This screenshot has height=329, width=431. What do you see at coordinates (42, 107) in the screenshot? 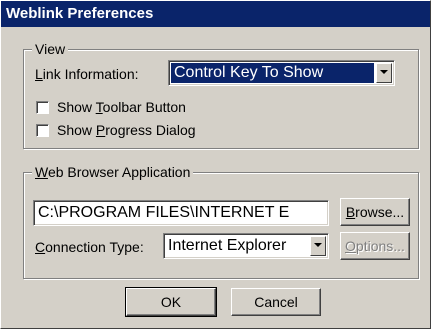
I see `show-toolbar-button-checkbox` at bounding box center [42, 107].